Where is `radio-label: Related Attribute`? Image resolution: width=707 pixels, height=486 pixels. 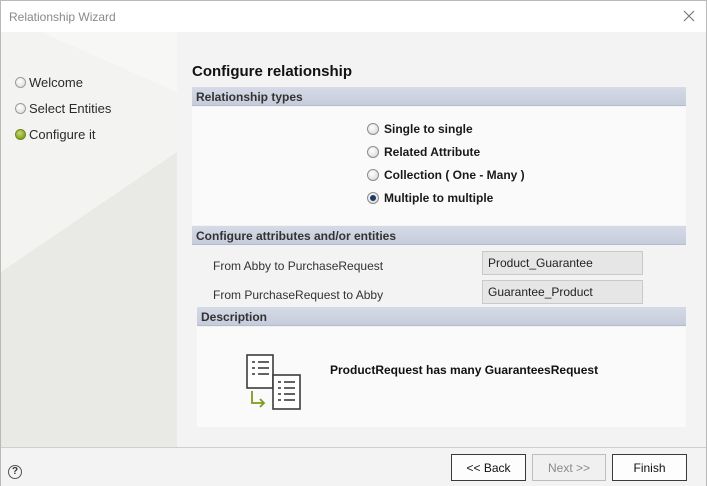
radio-label: Related Attribute is located at coordinates (432, 152).